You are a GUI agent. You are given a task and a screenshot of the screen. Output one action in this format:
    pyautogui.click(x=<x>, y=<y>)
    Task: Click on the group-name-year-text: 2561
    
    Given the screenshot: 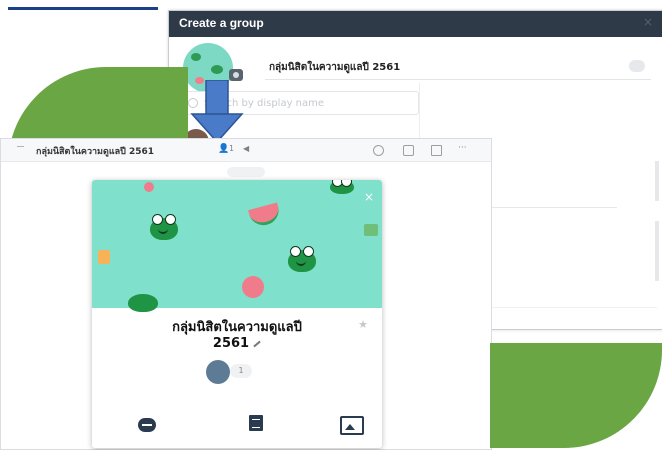 What is the action you would take?
    pyautogui.click(x=231, y=343)
    